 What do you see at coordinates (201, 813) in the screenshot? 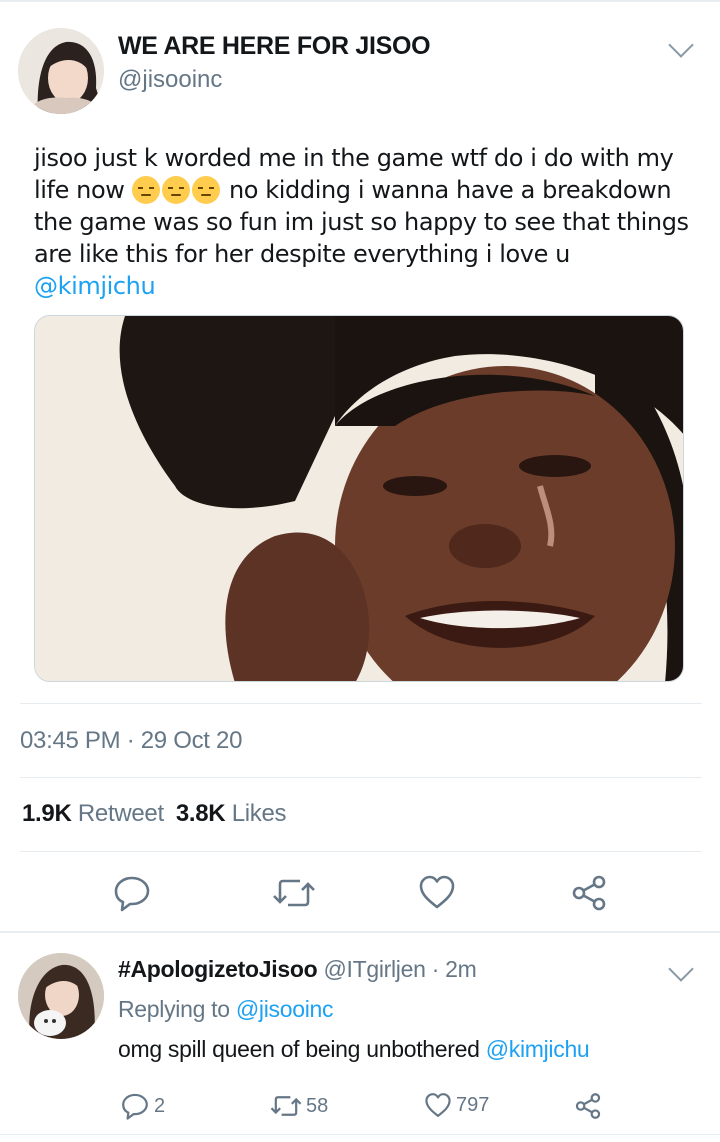
I see `like-count: 3.8K` at bounding box center [201, 813].